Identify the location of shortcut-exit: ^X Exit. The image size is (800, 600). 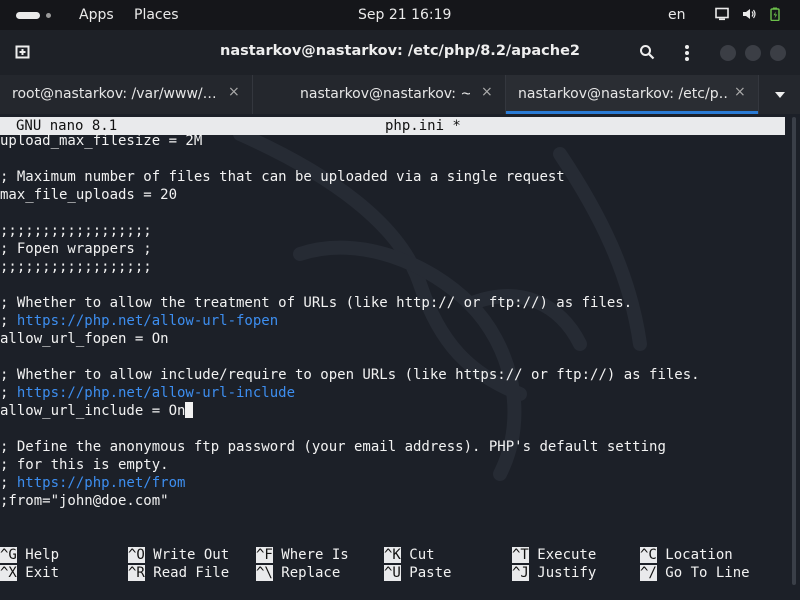
(29, 573).